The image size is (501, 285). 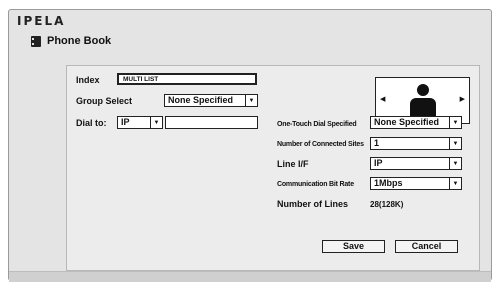 I want to click on status-bar, so click(x=250, y=276).